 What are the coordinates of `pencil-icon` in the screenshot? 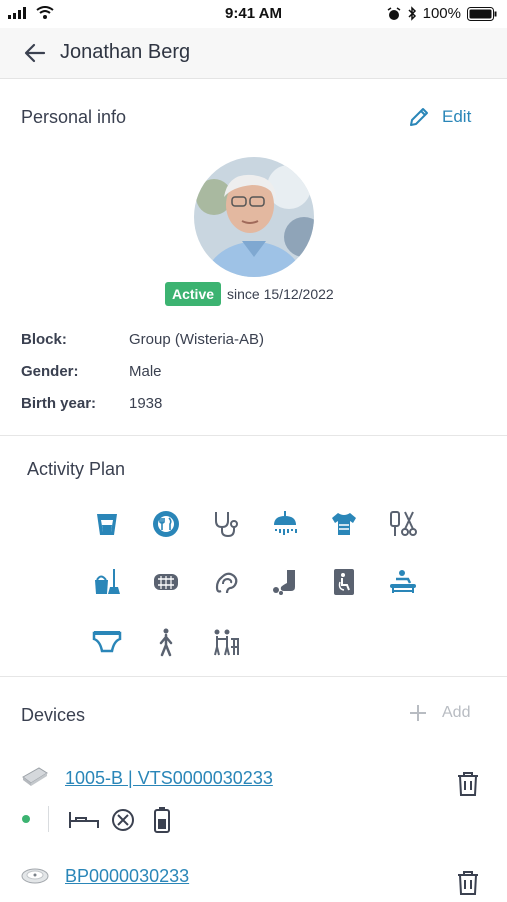 It's located at (419, 117).